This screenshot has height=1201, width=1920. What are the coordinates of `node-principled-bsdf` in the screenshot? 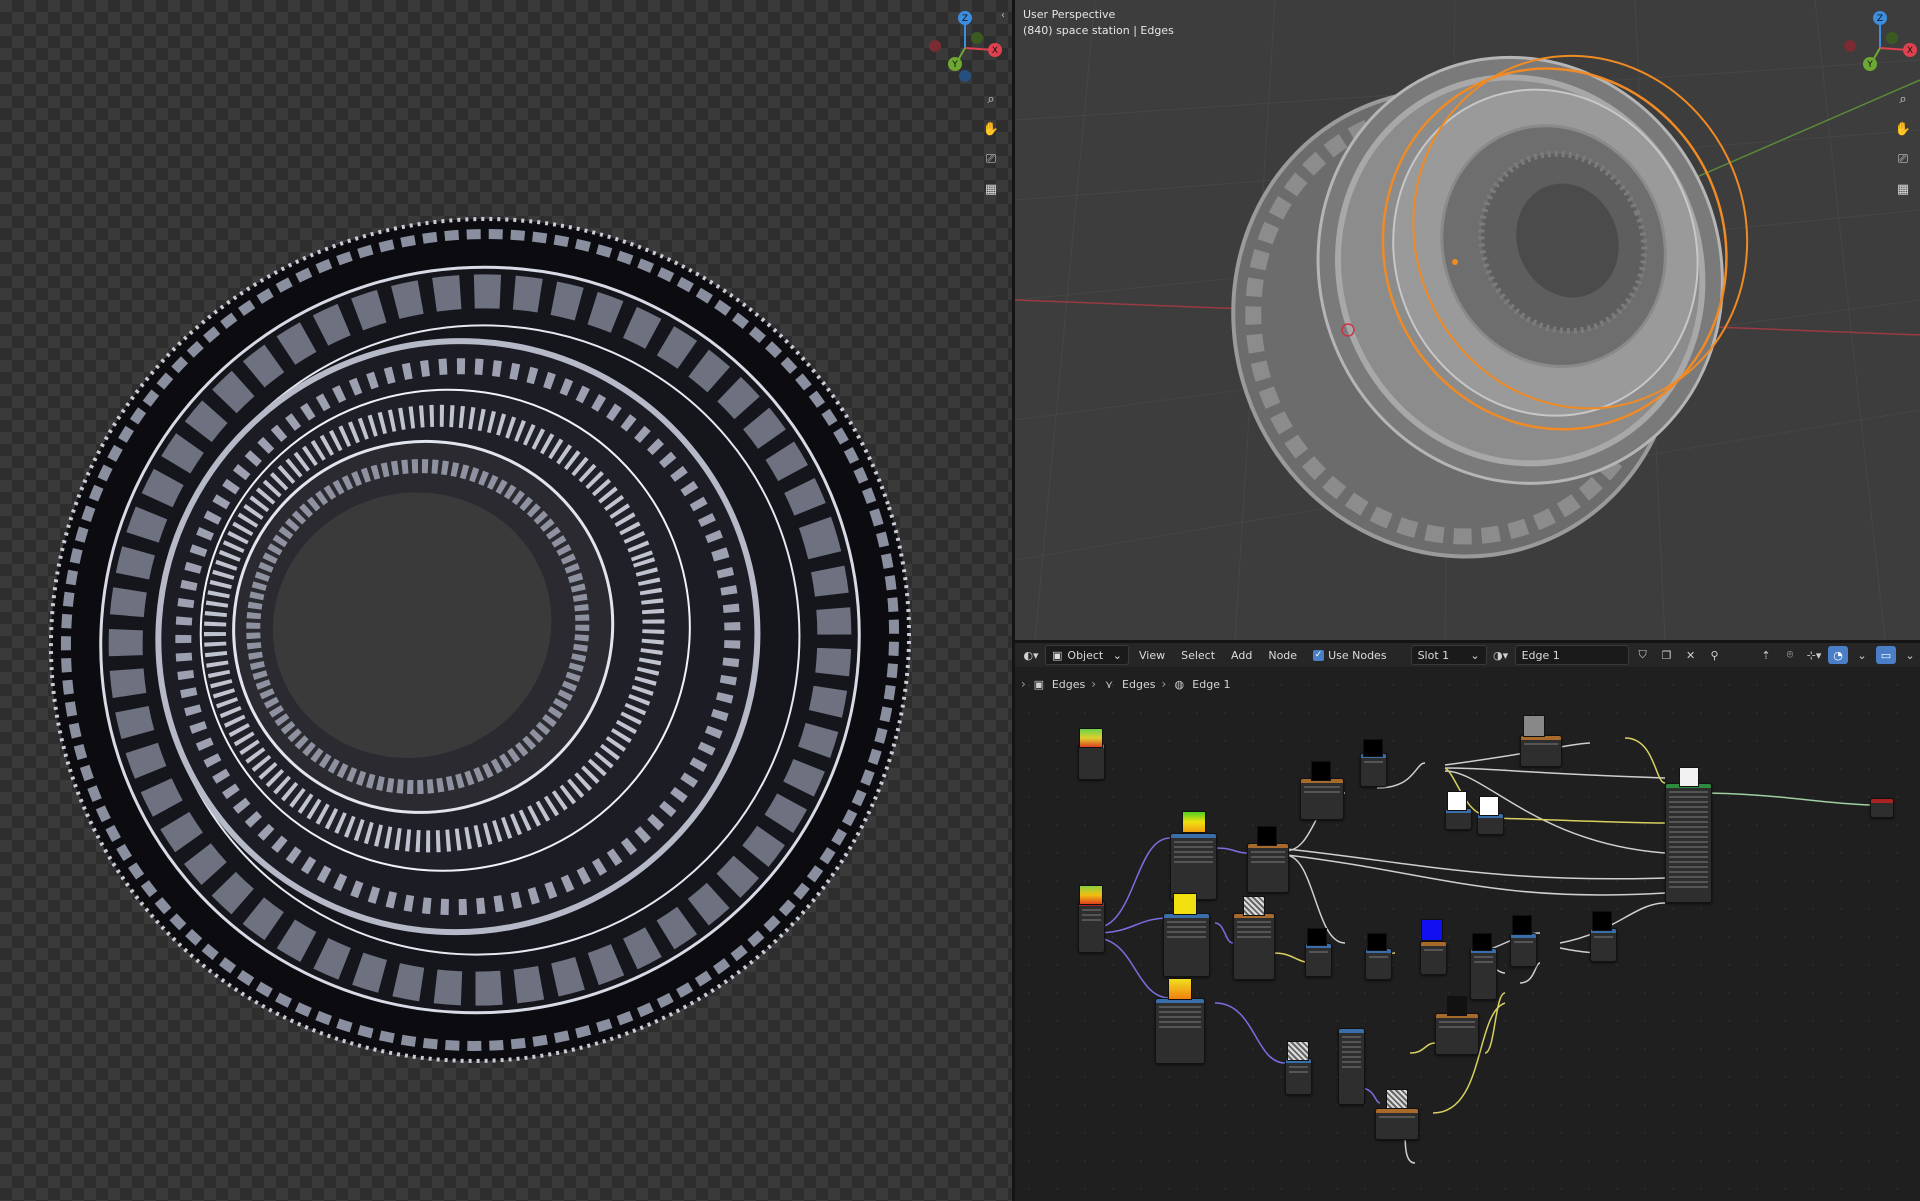 It's located at (1688, 843).